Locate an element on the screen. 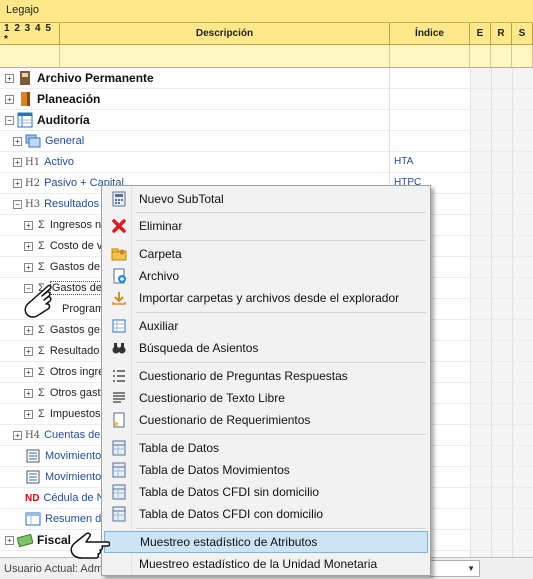 Image resolution: width=533 pixels, height=579 pixels. tree-row-label: Movimientos is located at coordinates (76, 477).